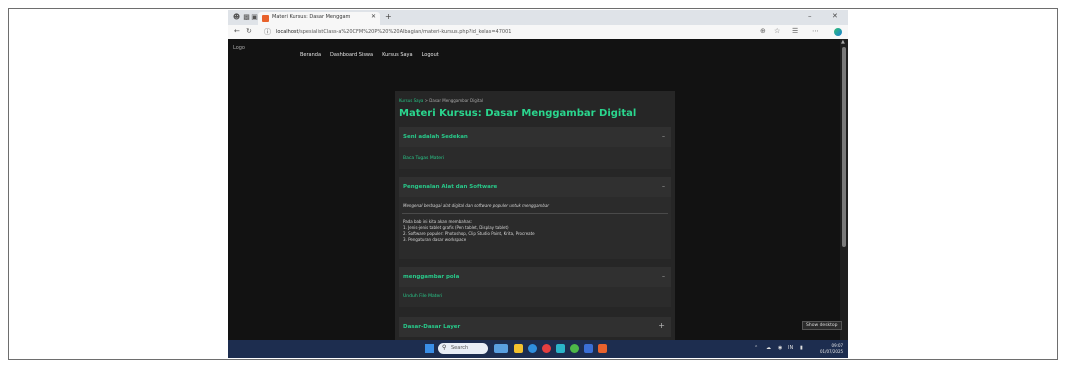 This screenshot has width=1065, height=367. Describe the element at coordinates (763, 31) in the screenshot. I see `zoom-icon: ⊕` at that location.